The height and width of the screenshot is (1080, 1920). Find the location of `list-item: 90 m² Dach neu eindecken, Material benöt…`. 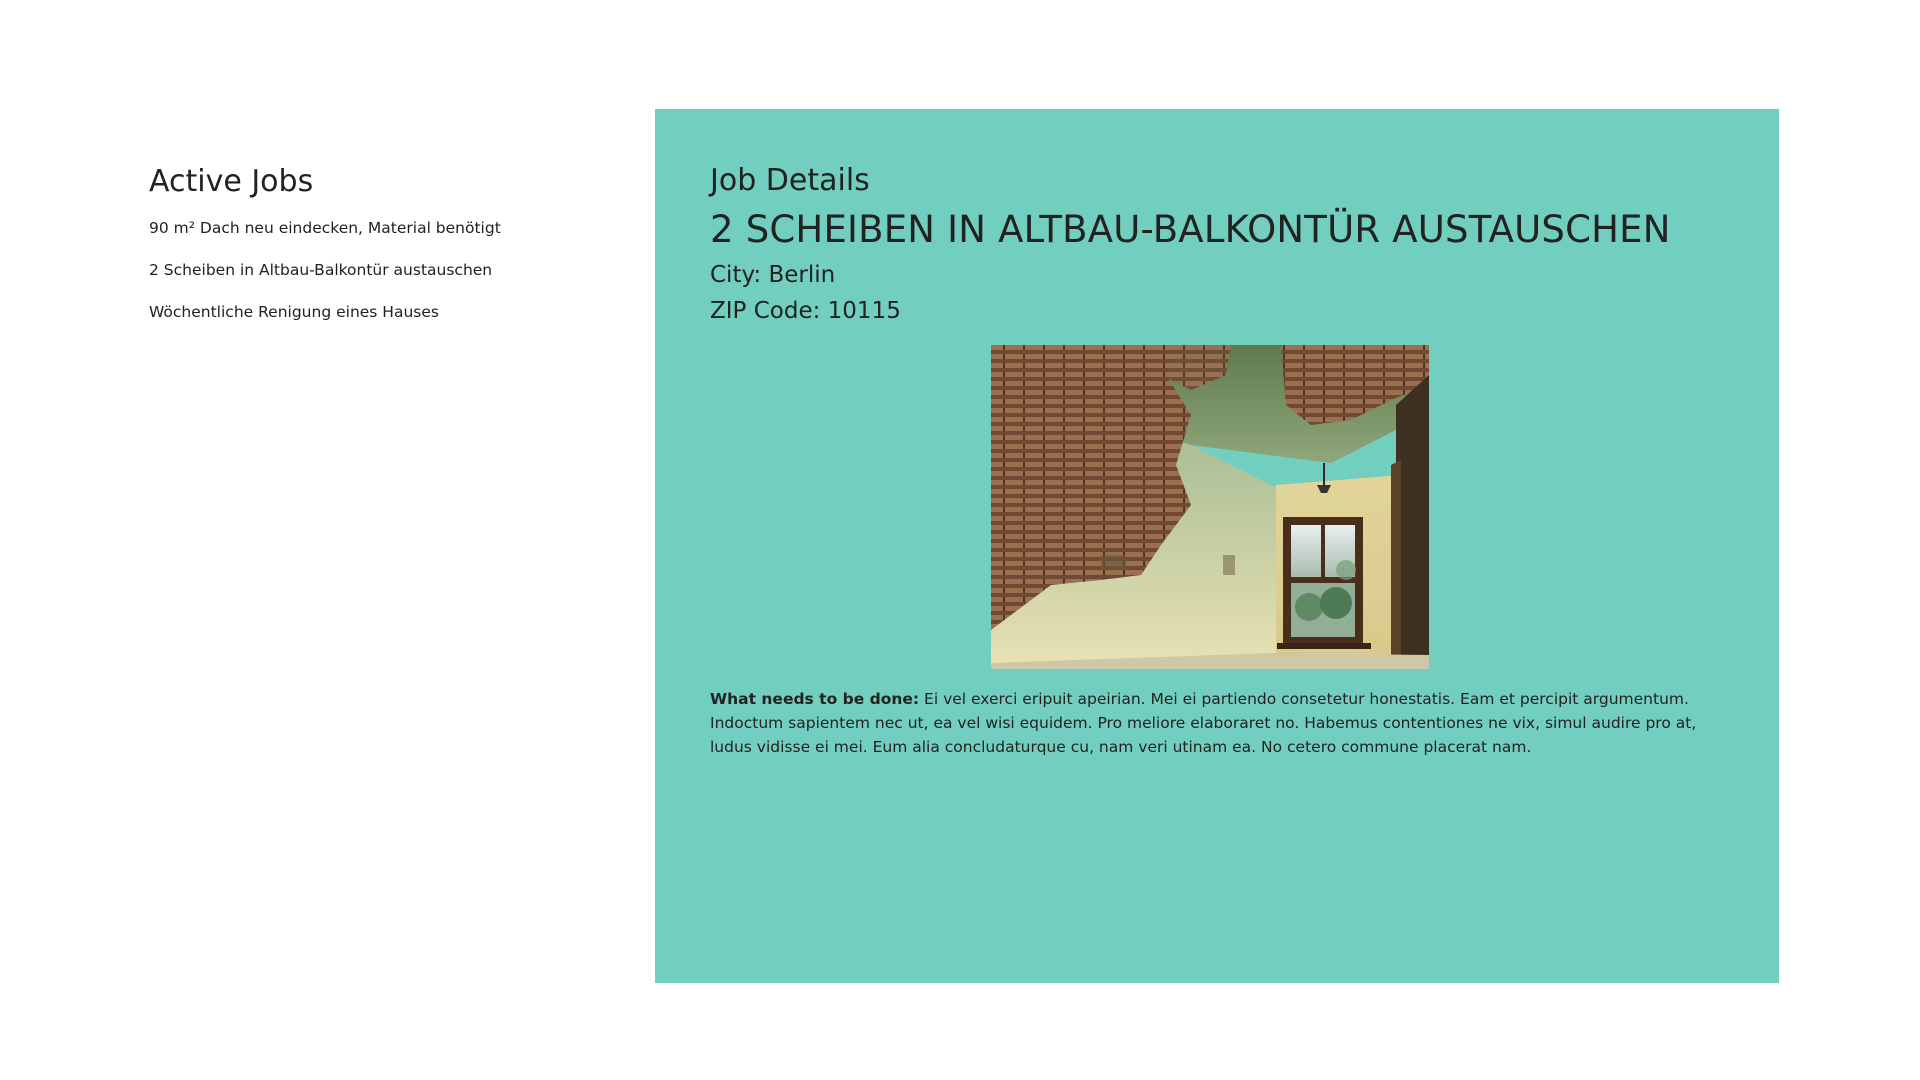

list-item: 90 m² Dach neu eindecken, Material benöt… is located at coordinates (389, 228).